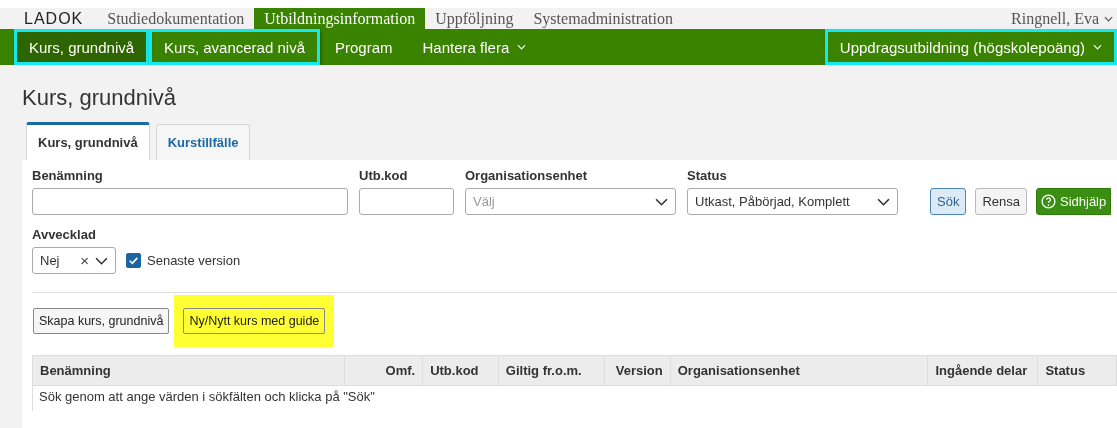 Image resolution: width=1117 pixels, height=428 pixels. What do you see at coordinates (384, 175) in the screenshot?
I see `field-label: Utb.kod` at bounding box center [384, 175].